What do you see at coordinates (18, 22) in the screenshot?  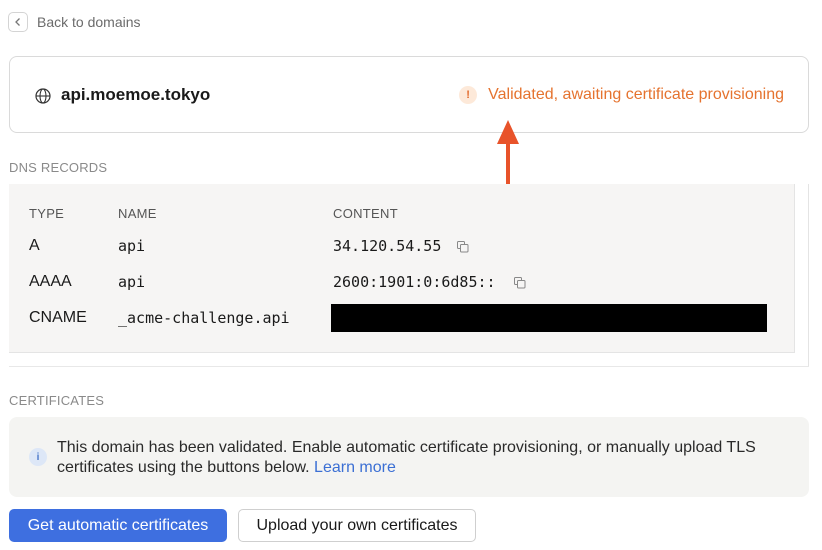 I see `chevron-left-icon` at bounding box center [18, 22].